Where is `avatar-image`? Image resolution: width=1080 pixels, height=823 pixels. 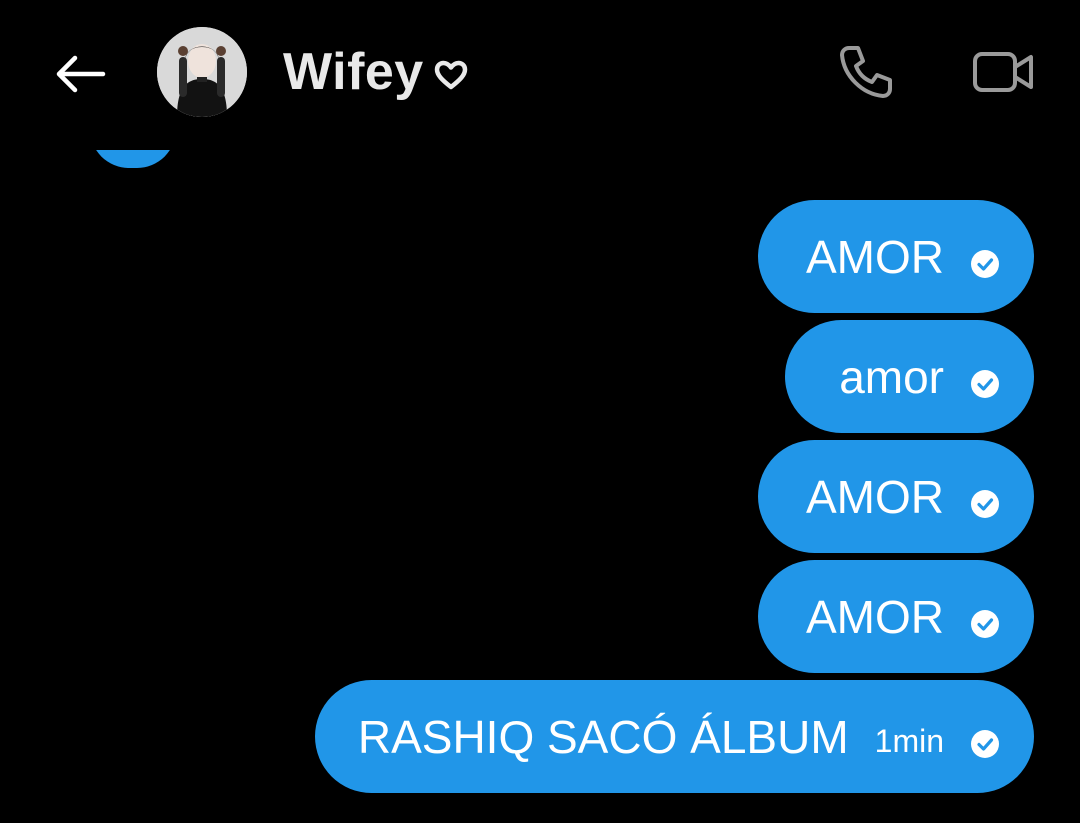
avatar-image is located at coordinates (202, 72).